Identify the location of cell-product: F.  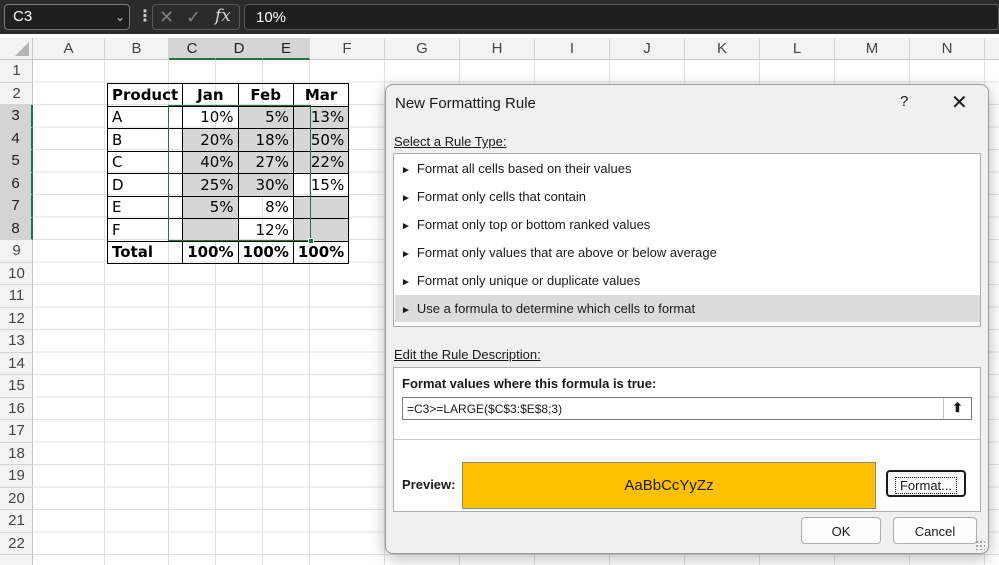
(145, 230).